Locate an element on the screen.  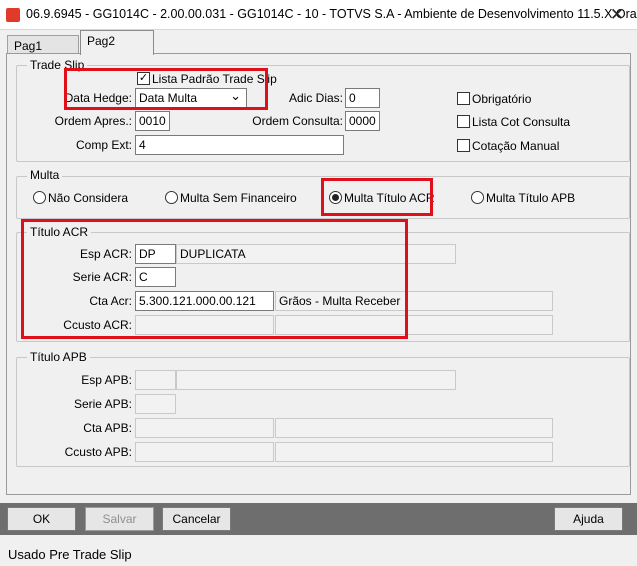
adic-dias-input: 0 is located at coordinates (362, 98).